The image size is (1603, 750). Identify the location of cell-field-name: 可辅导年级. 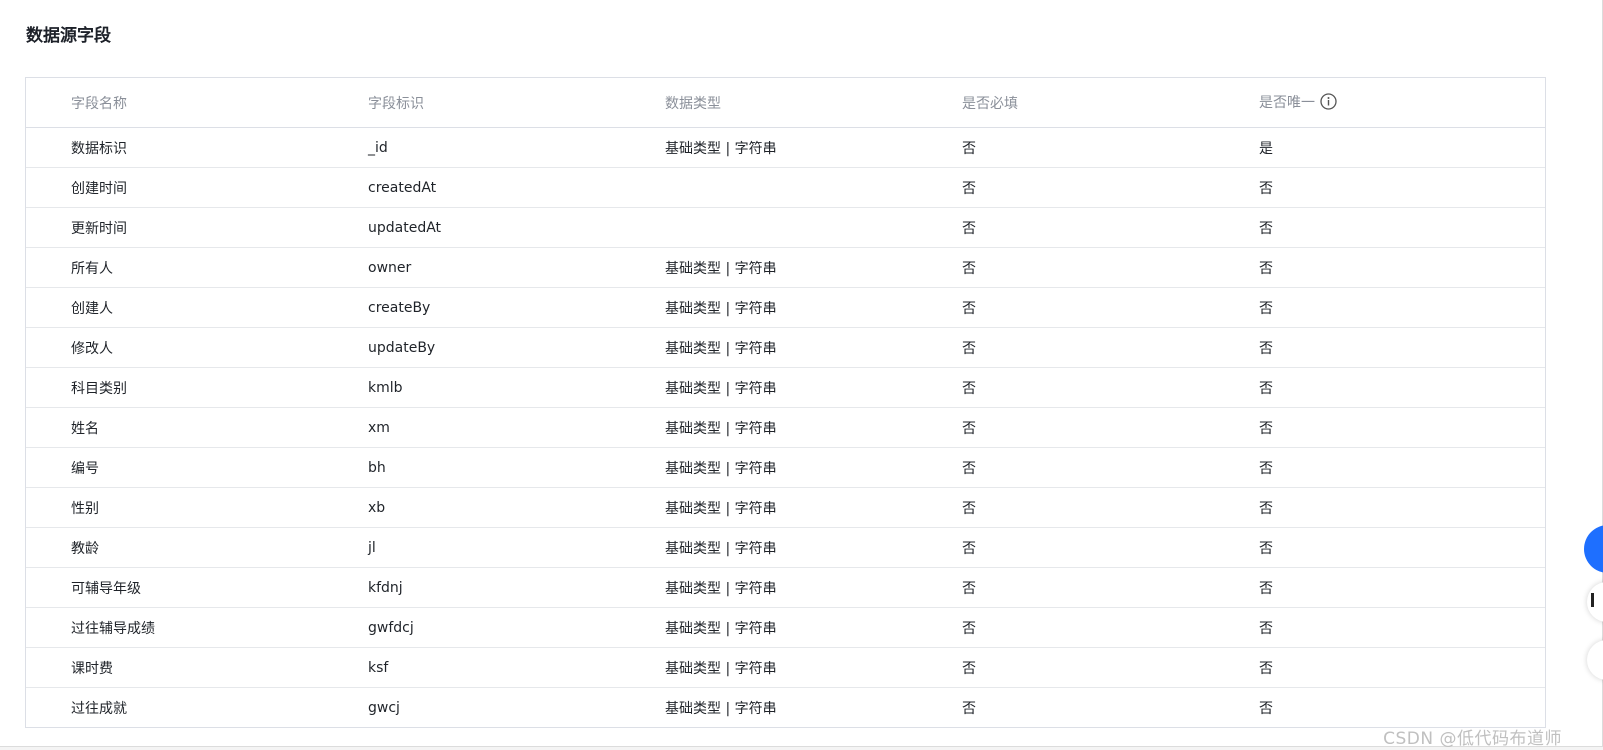
(174, 587).